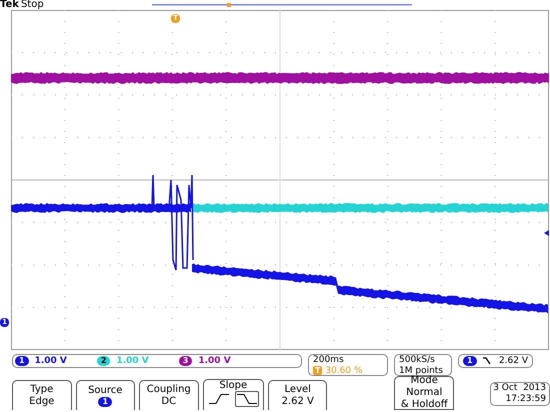 The image size is (550, 412). I want to click on timebase-readout: 200ms T 30.60 %, so click(348, 365).